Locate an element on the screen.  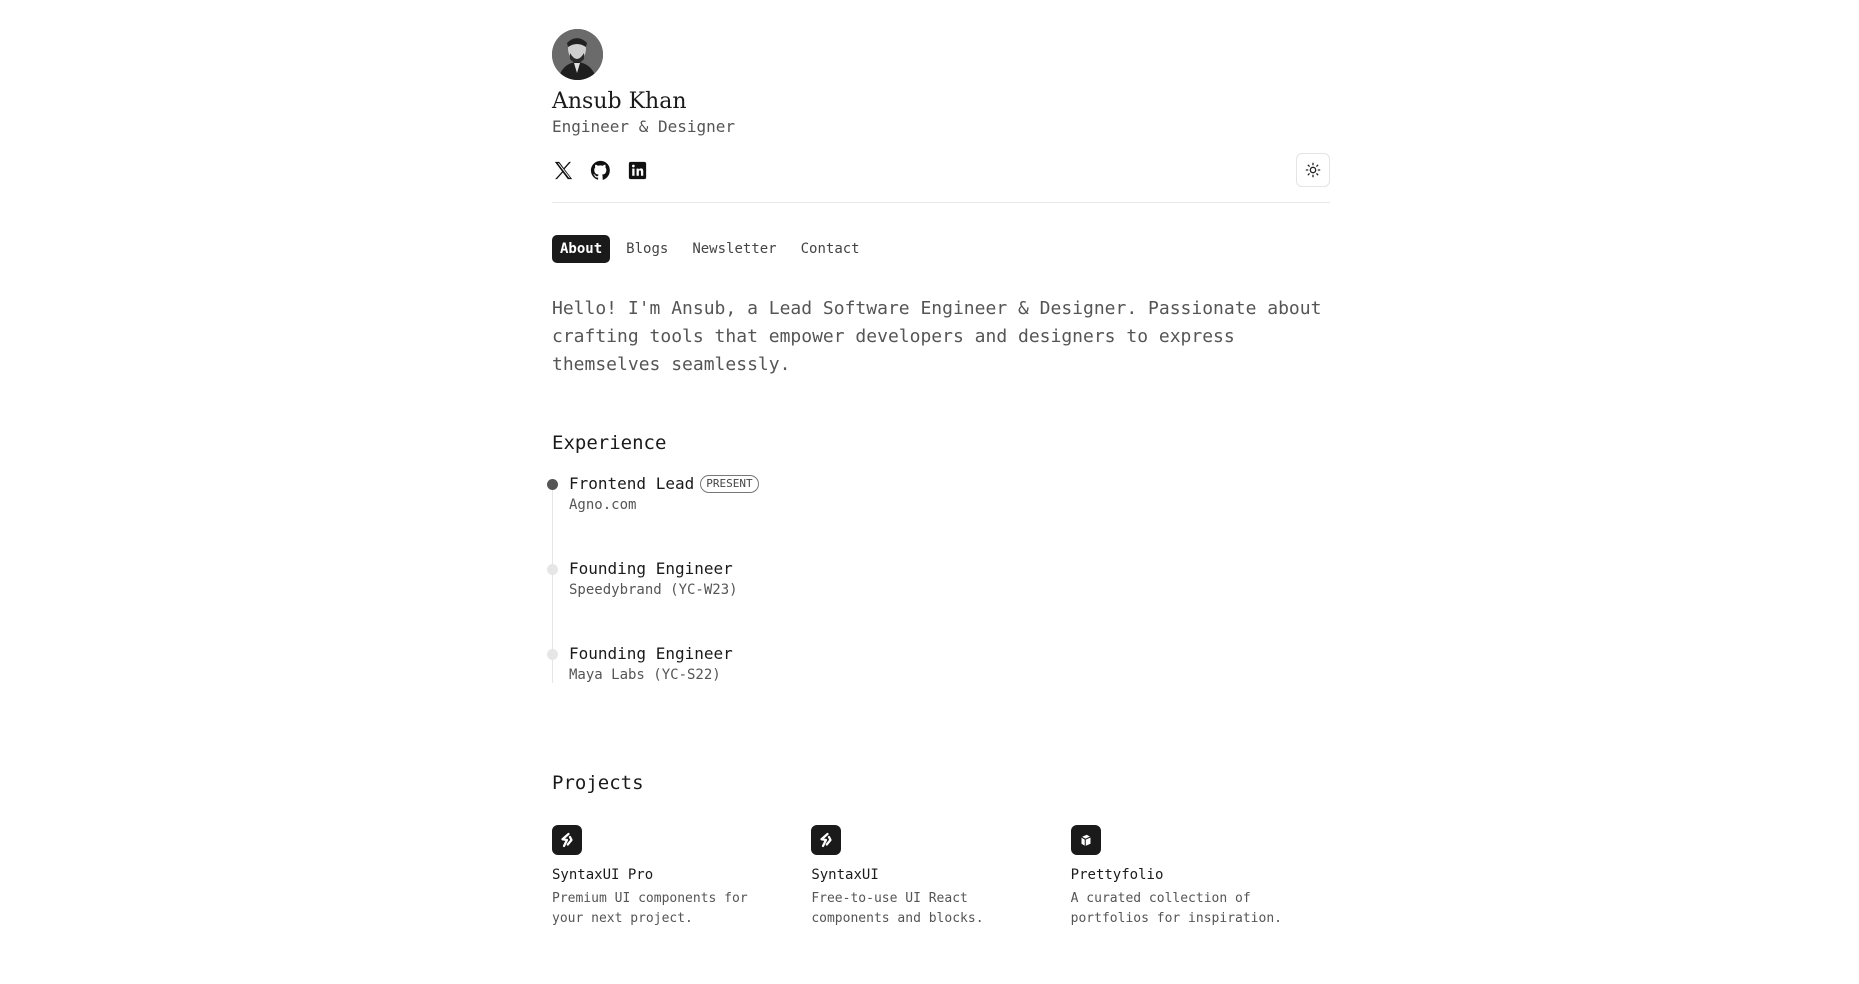
project-name: SyntaxUI Pro is located at coordinates (603, 875).